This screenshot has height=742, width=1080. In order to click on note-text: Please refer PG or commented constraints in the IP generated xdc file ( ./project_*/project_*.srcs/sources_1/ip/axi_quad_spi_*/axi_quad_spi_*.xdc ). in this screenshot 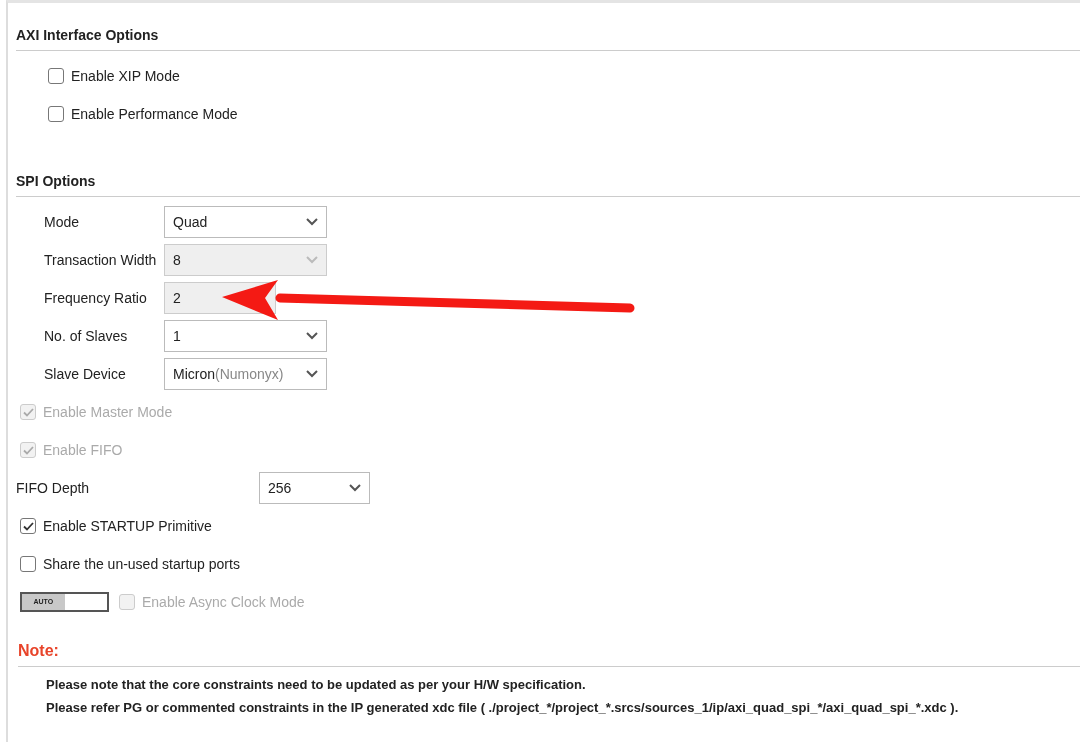, I will do `click(502, 708)`.